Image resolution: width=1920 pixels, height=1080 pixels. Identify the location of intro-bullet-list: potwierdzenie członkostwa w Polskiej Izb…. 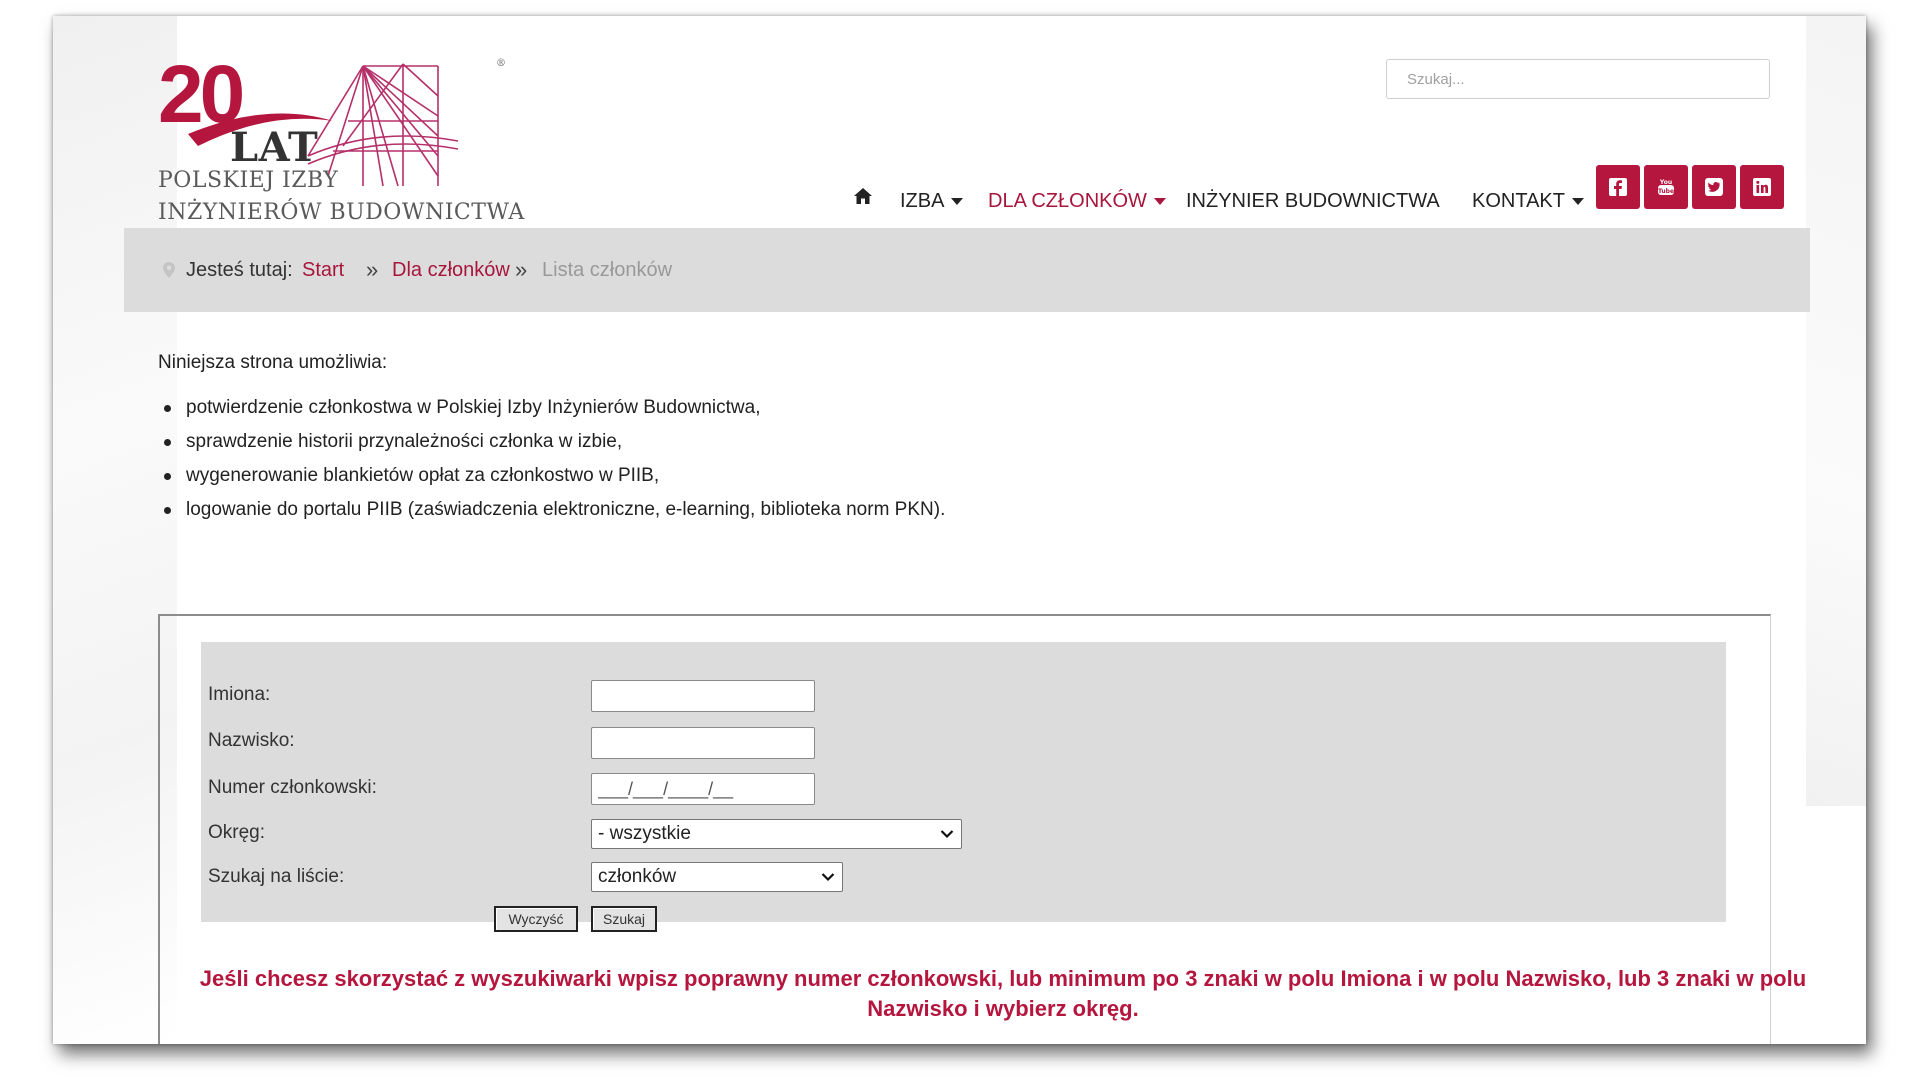
(551, 459).